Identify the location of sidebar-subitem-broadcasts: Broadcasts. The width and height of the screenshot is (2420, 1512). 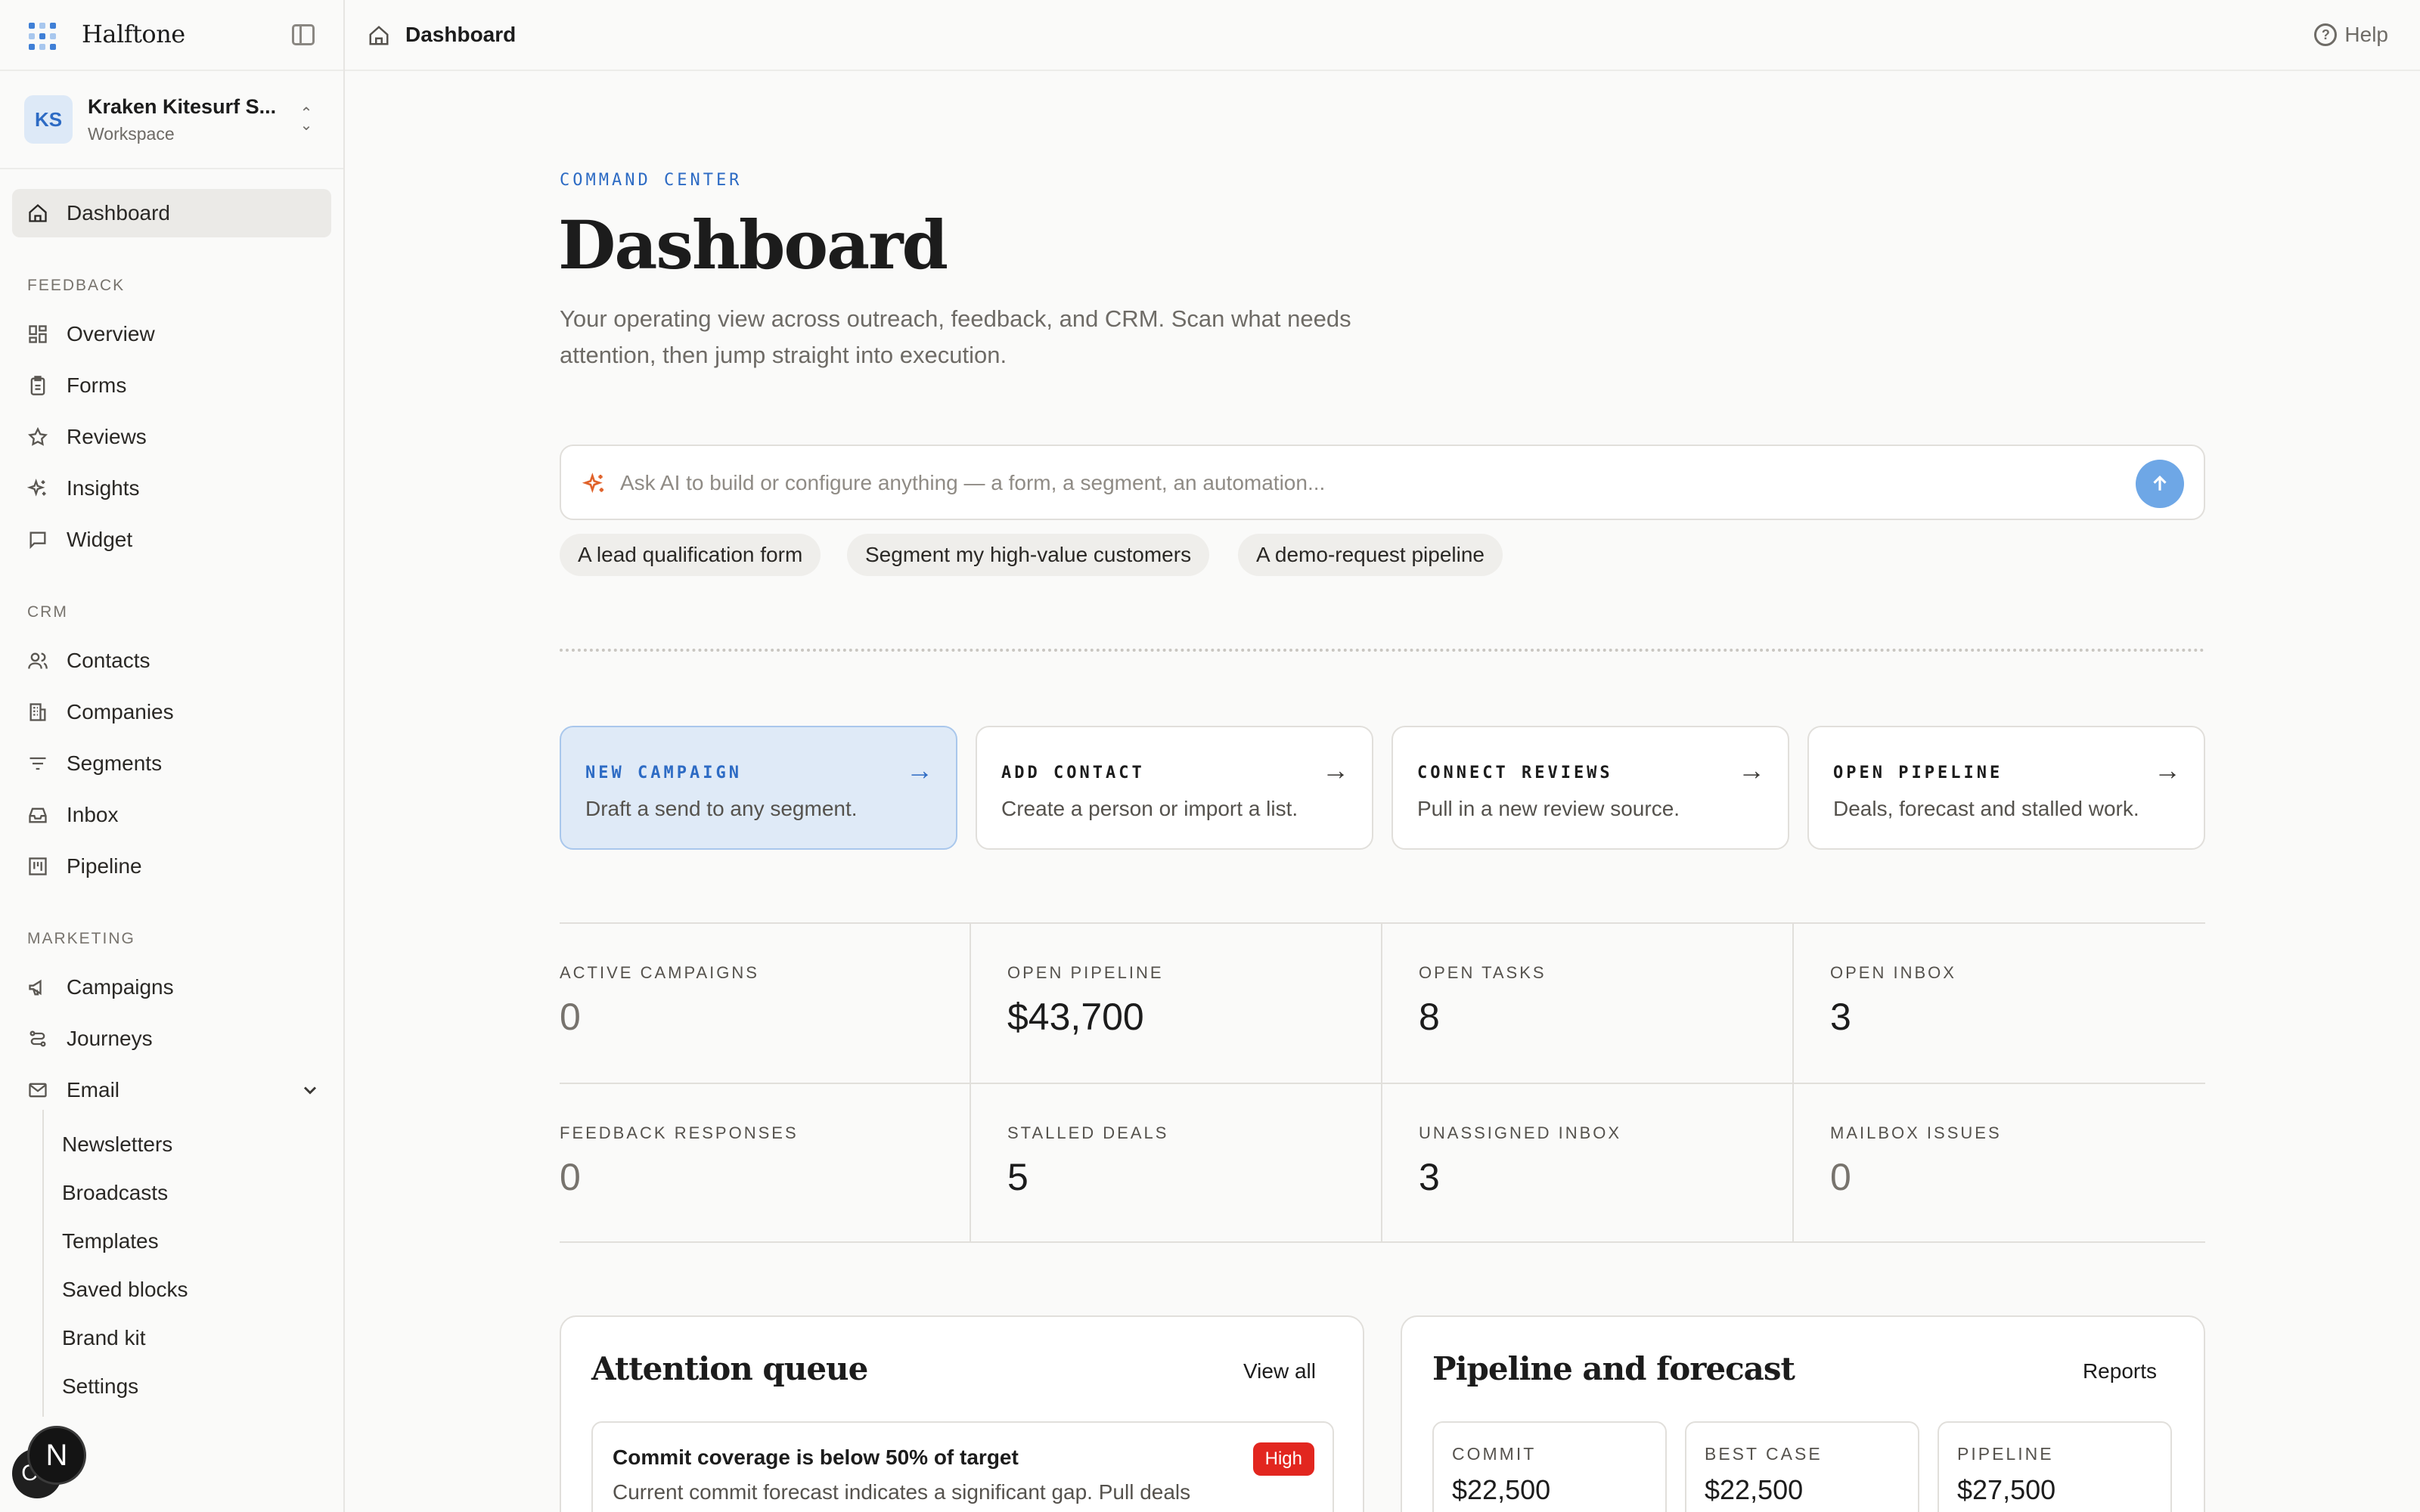
(115, 1193).